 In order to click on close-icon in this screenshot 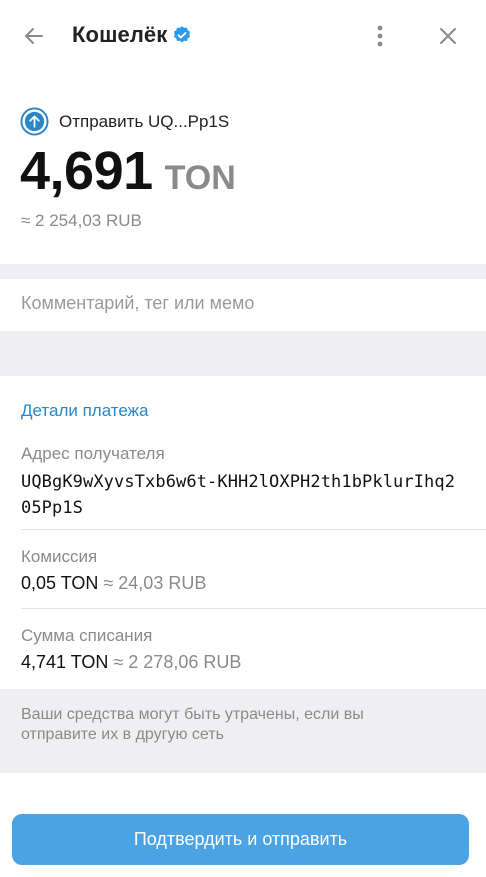, I will do `click(448, 36)`.